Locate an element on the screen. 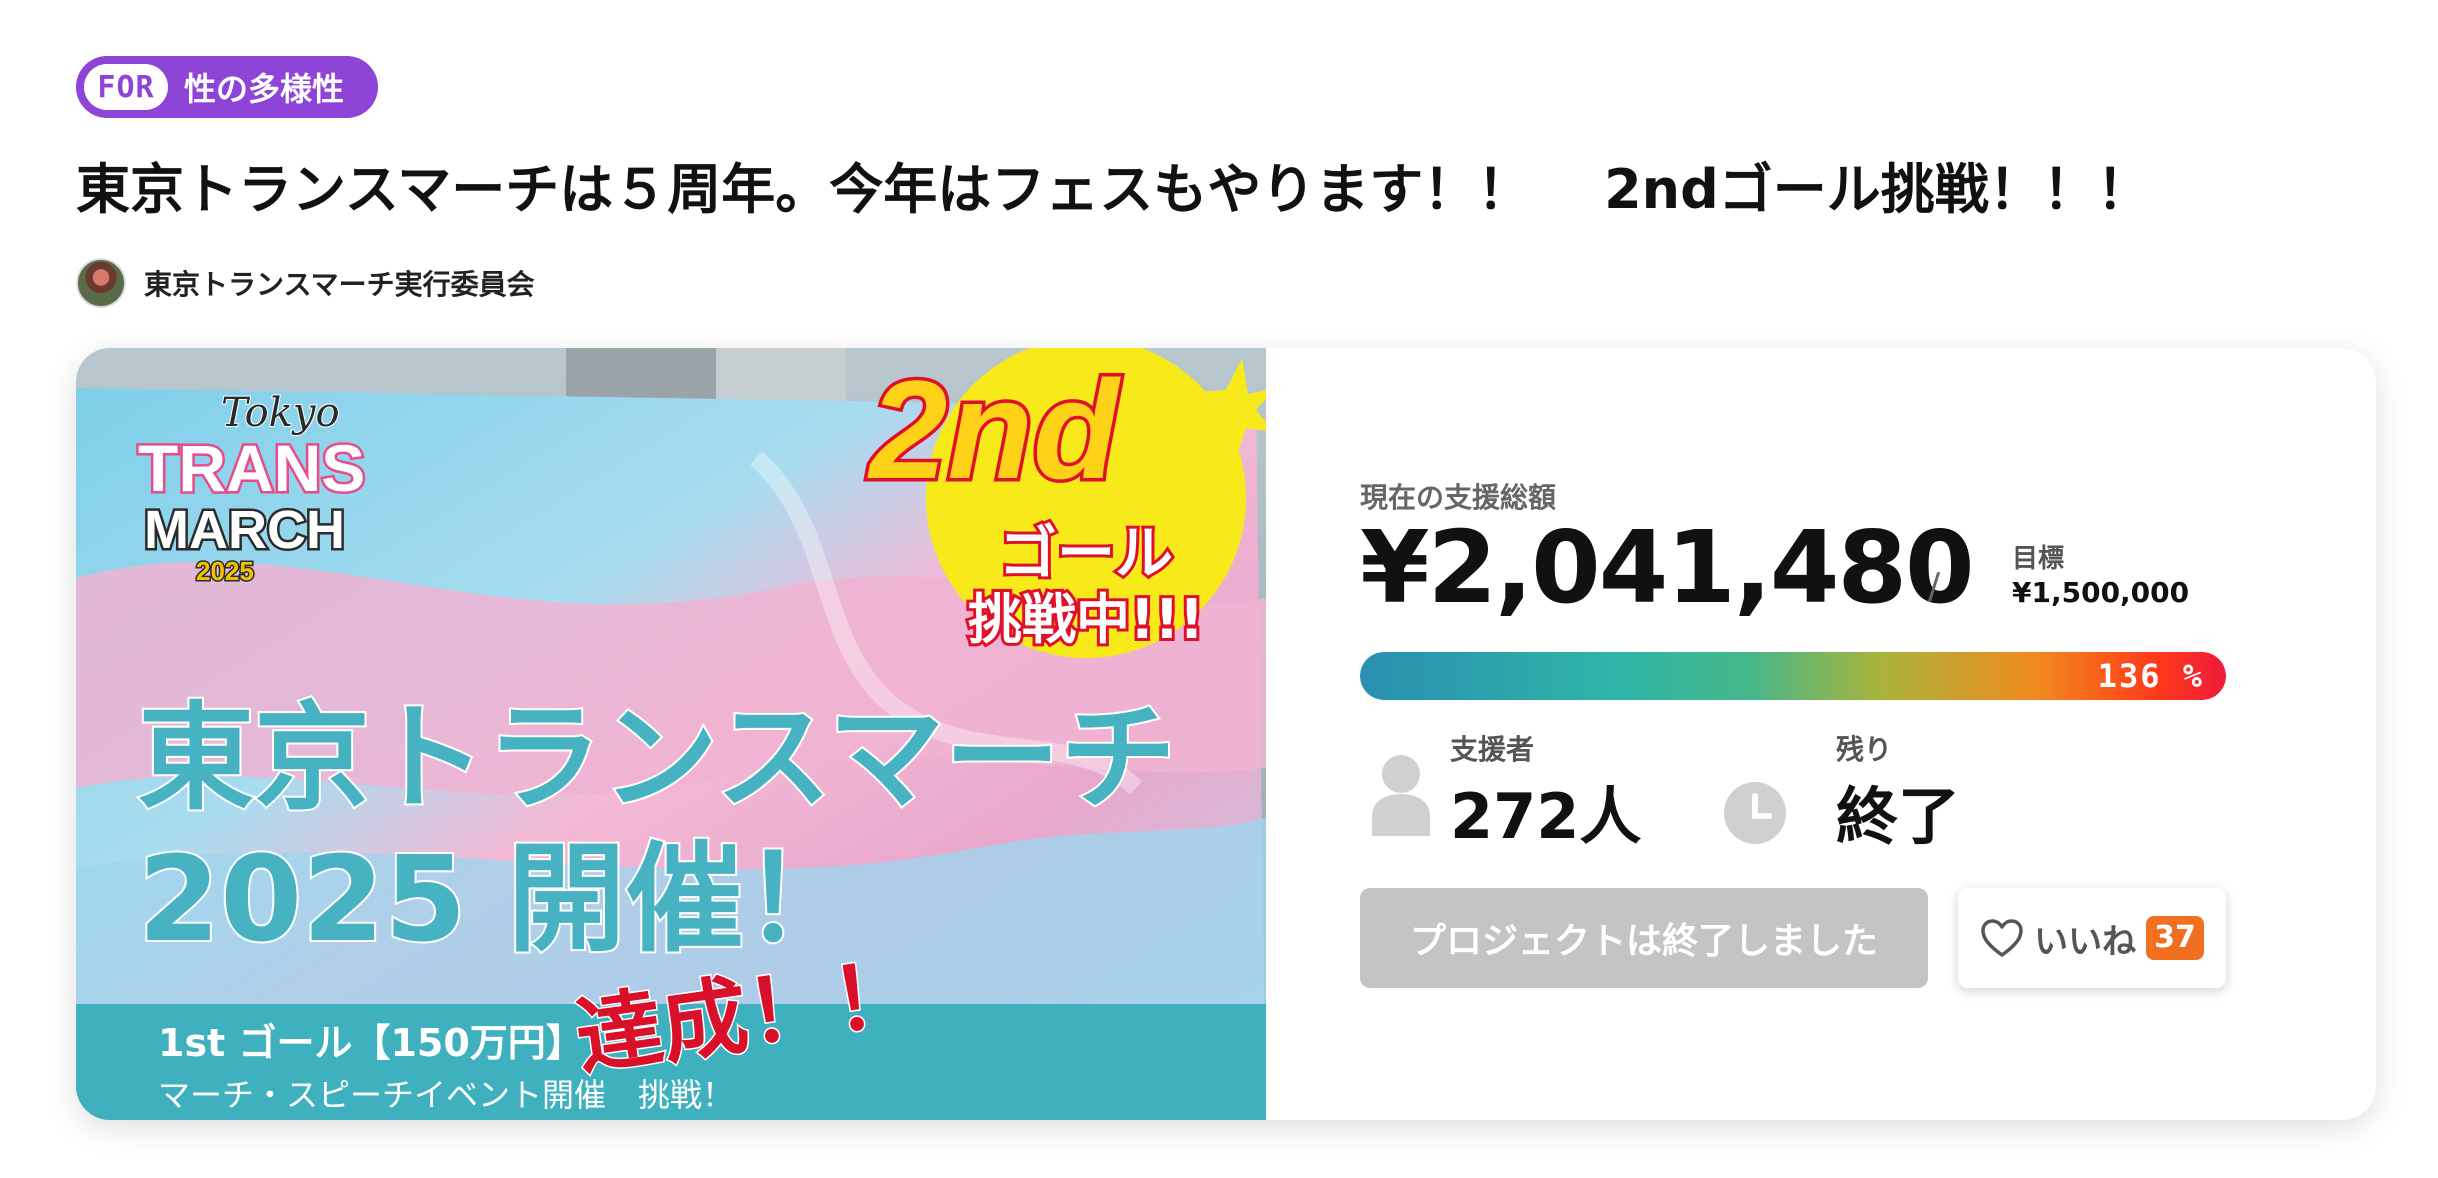 Image resolution: width=2438 pixels, height=1178 pixels. supporters-value: 272人 is located at coordinates (1546, 816).